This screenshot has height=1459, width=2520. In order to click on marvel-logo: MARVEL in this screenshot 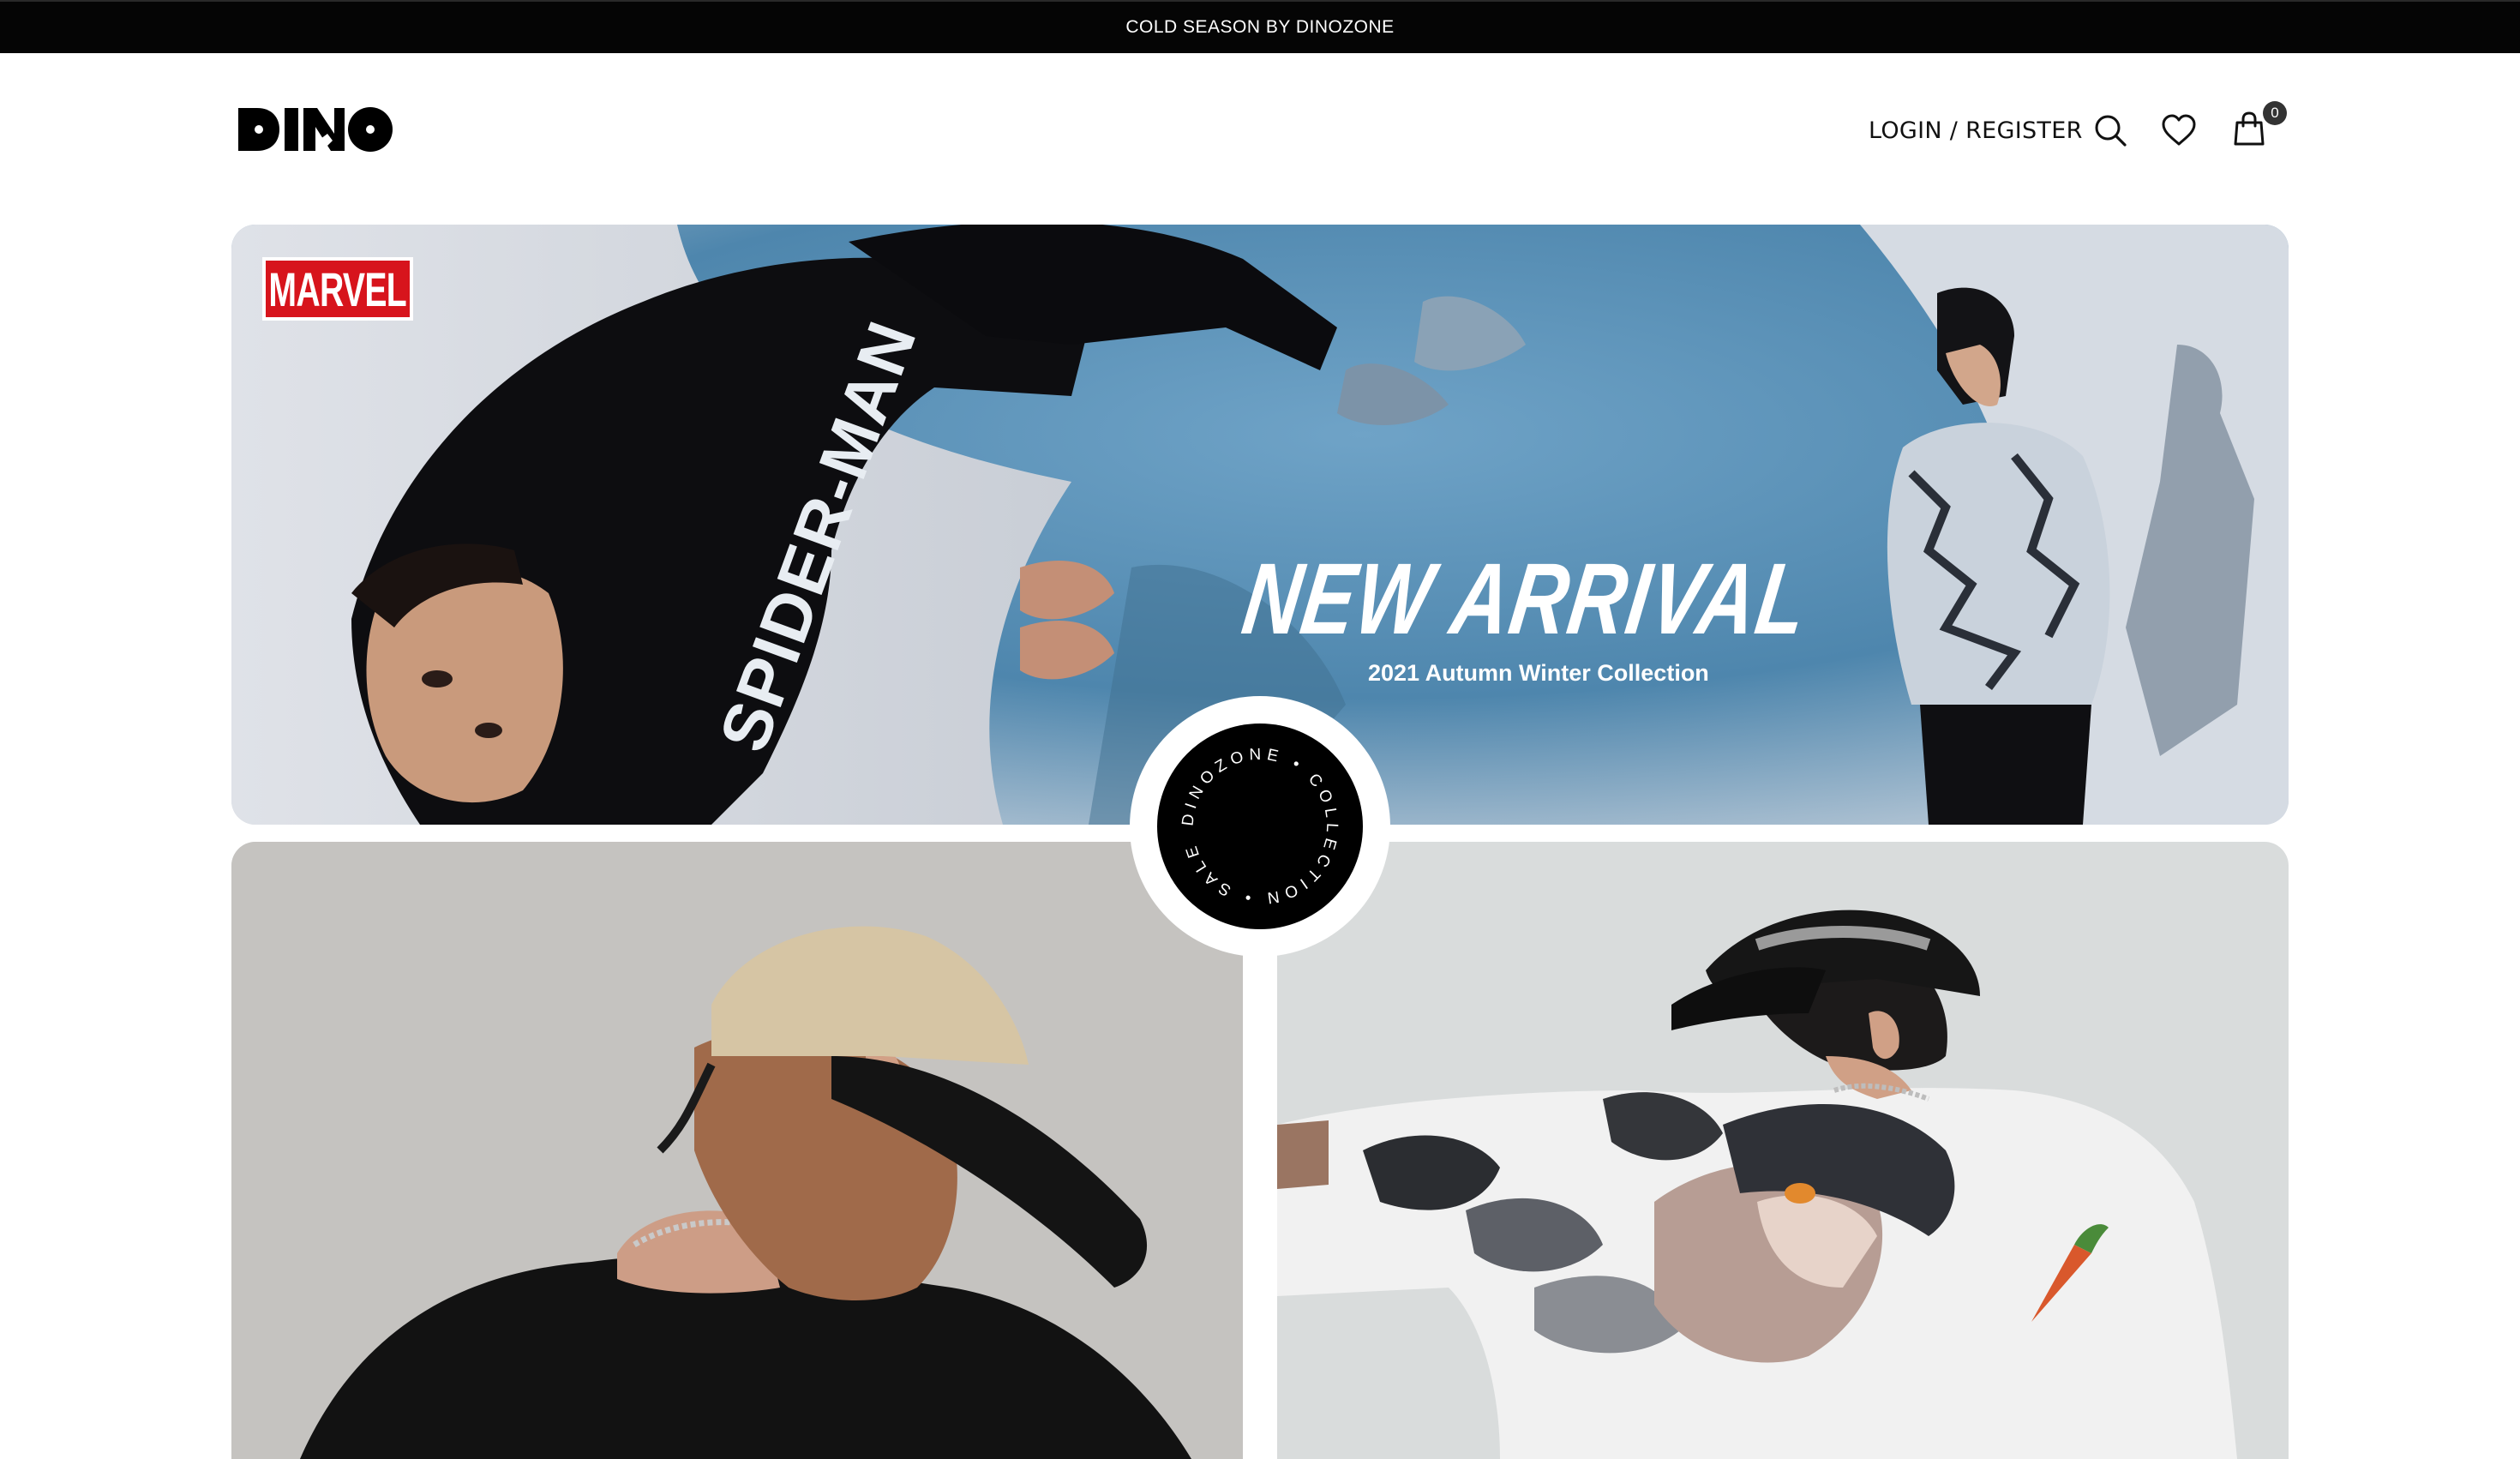, I will do `click(337, 289)`.